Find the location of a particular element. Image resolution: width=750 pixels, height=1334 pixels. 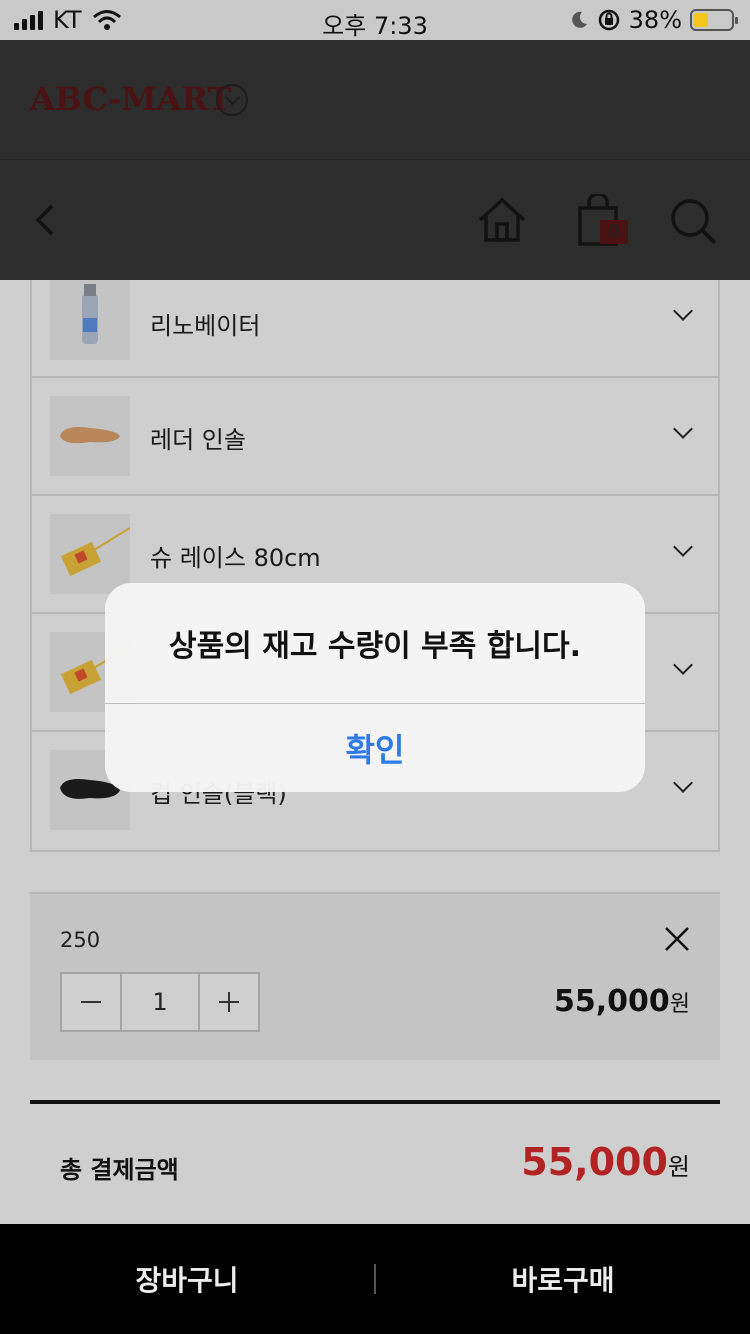

alert-dialog: 상품의 재고 수량이 부족 합니다. 확인 is located at coordinates (375, 687).